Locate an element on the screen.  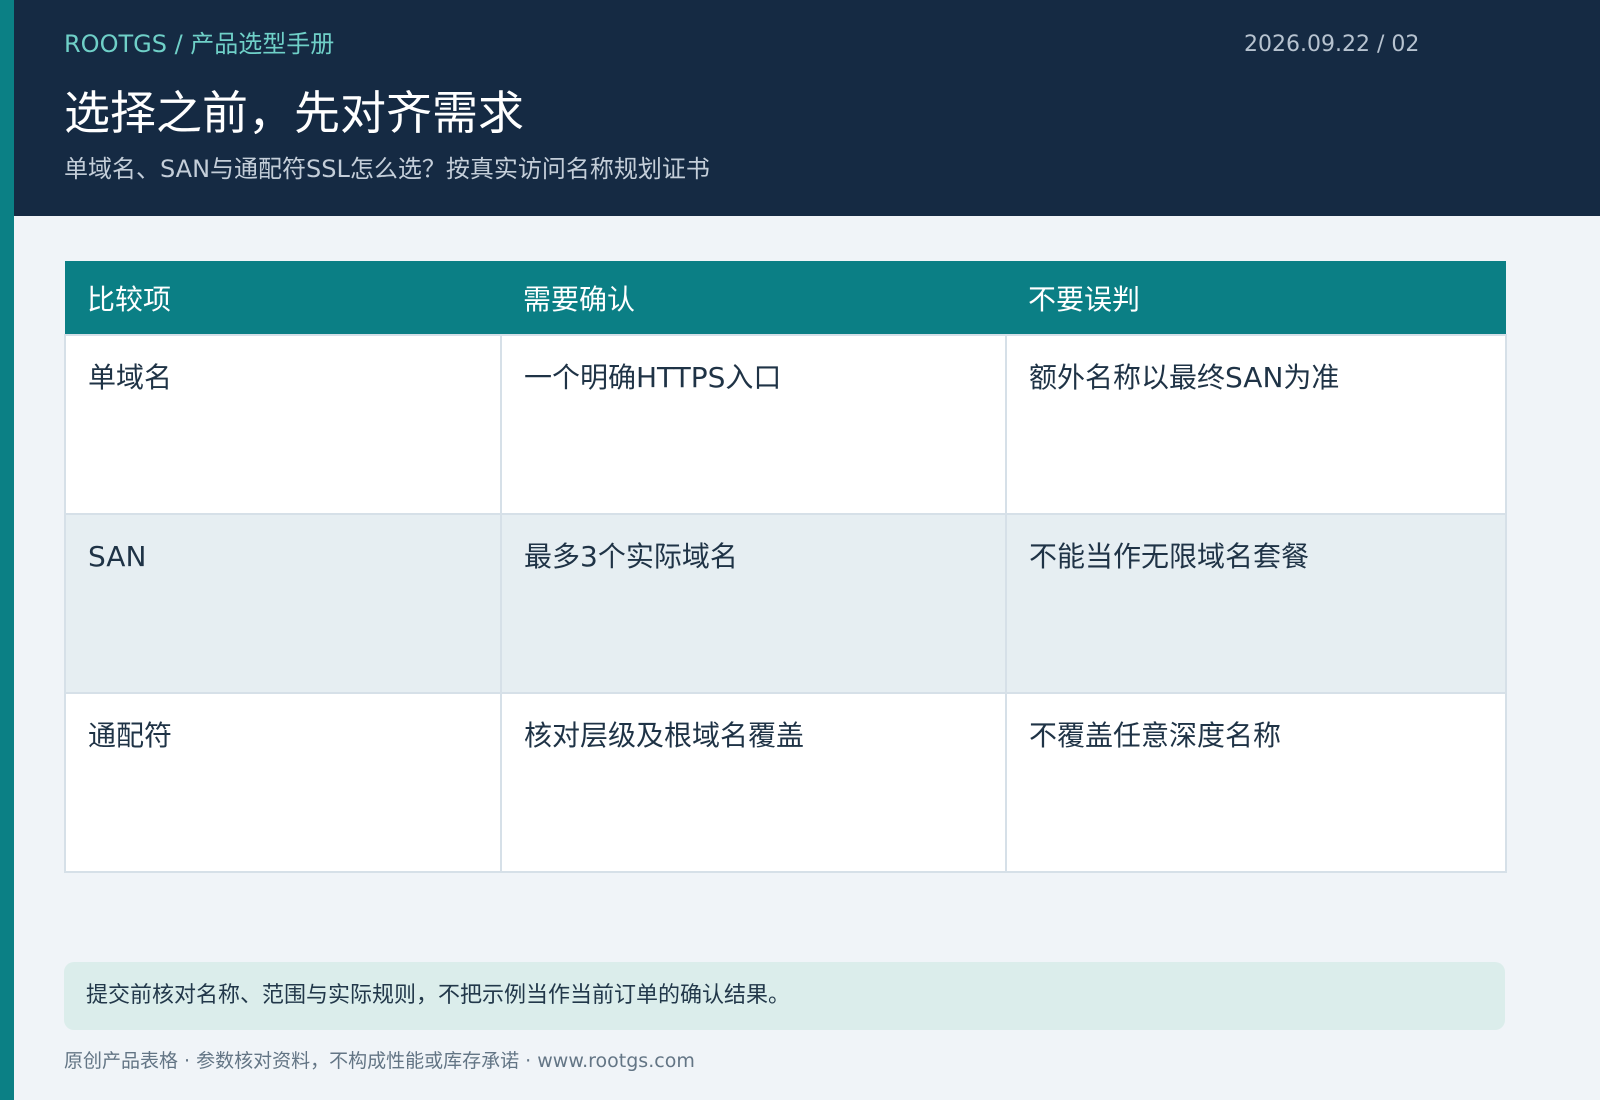
cell-confirm: 一个明确HTTPS入口 is located at coordinates (753, 424).